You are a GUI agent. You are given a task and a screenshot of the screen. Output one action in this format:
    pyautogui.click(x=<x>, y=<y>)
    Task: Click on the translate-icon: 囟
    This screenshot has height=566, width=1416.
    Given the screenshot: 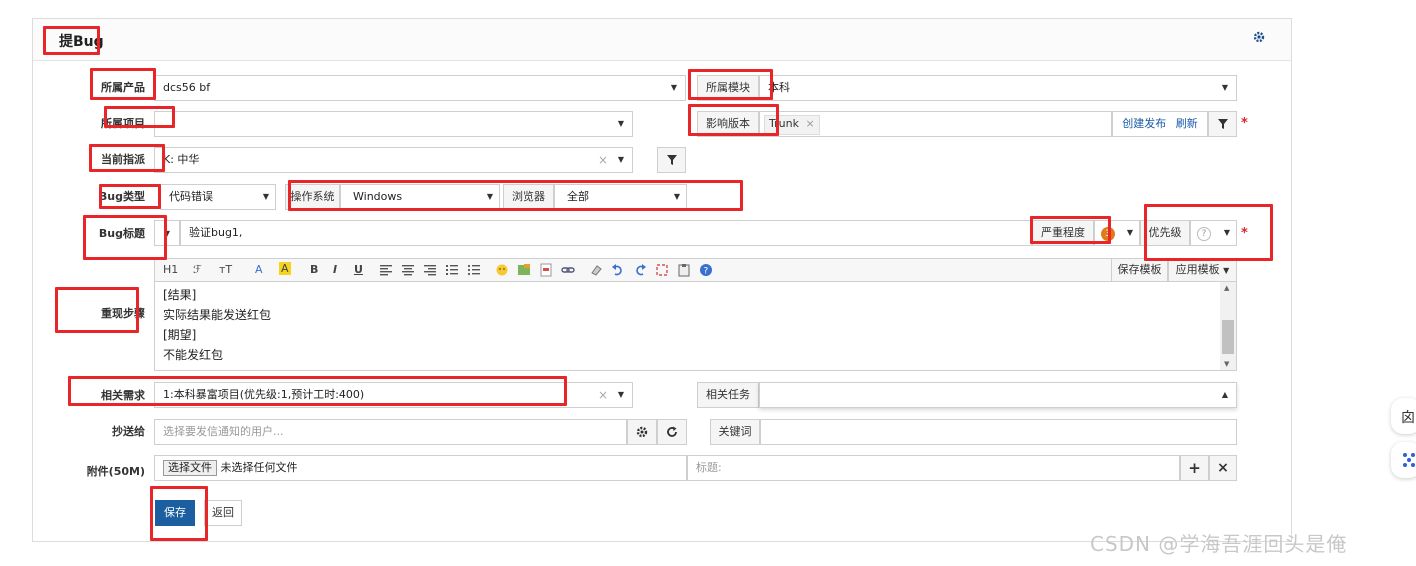 What is the action you would take?
    pyautogui.click(x=1408, y=418)
    